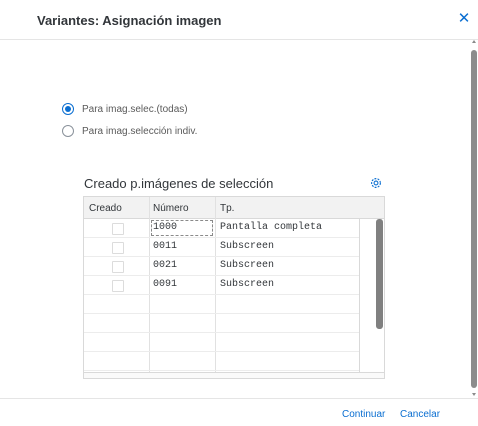  I want to click on table-horizontal-scrollbar, so click(234, 375).